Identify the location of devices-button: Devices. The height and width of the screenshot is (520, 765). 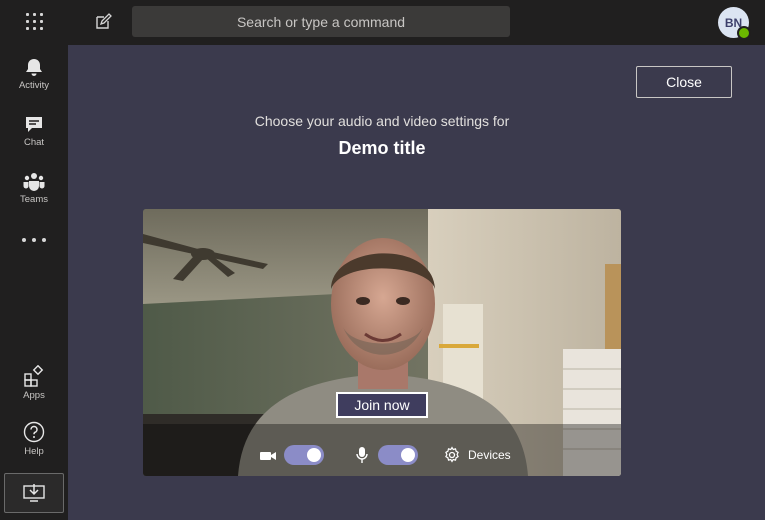
(489, 455).